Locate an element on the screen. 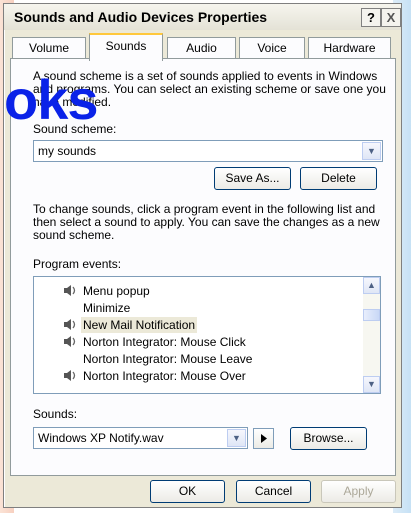  list-item-selected: New Mail Notification is located at coordinates (198, 325).